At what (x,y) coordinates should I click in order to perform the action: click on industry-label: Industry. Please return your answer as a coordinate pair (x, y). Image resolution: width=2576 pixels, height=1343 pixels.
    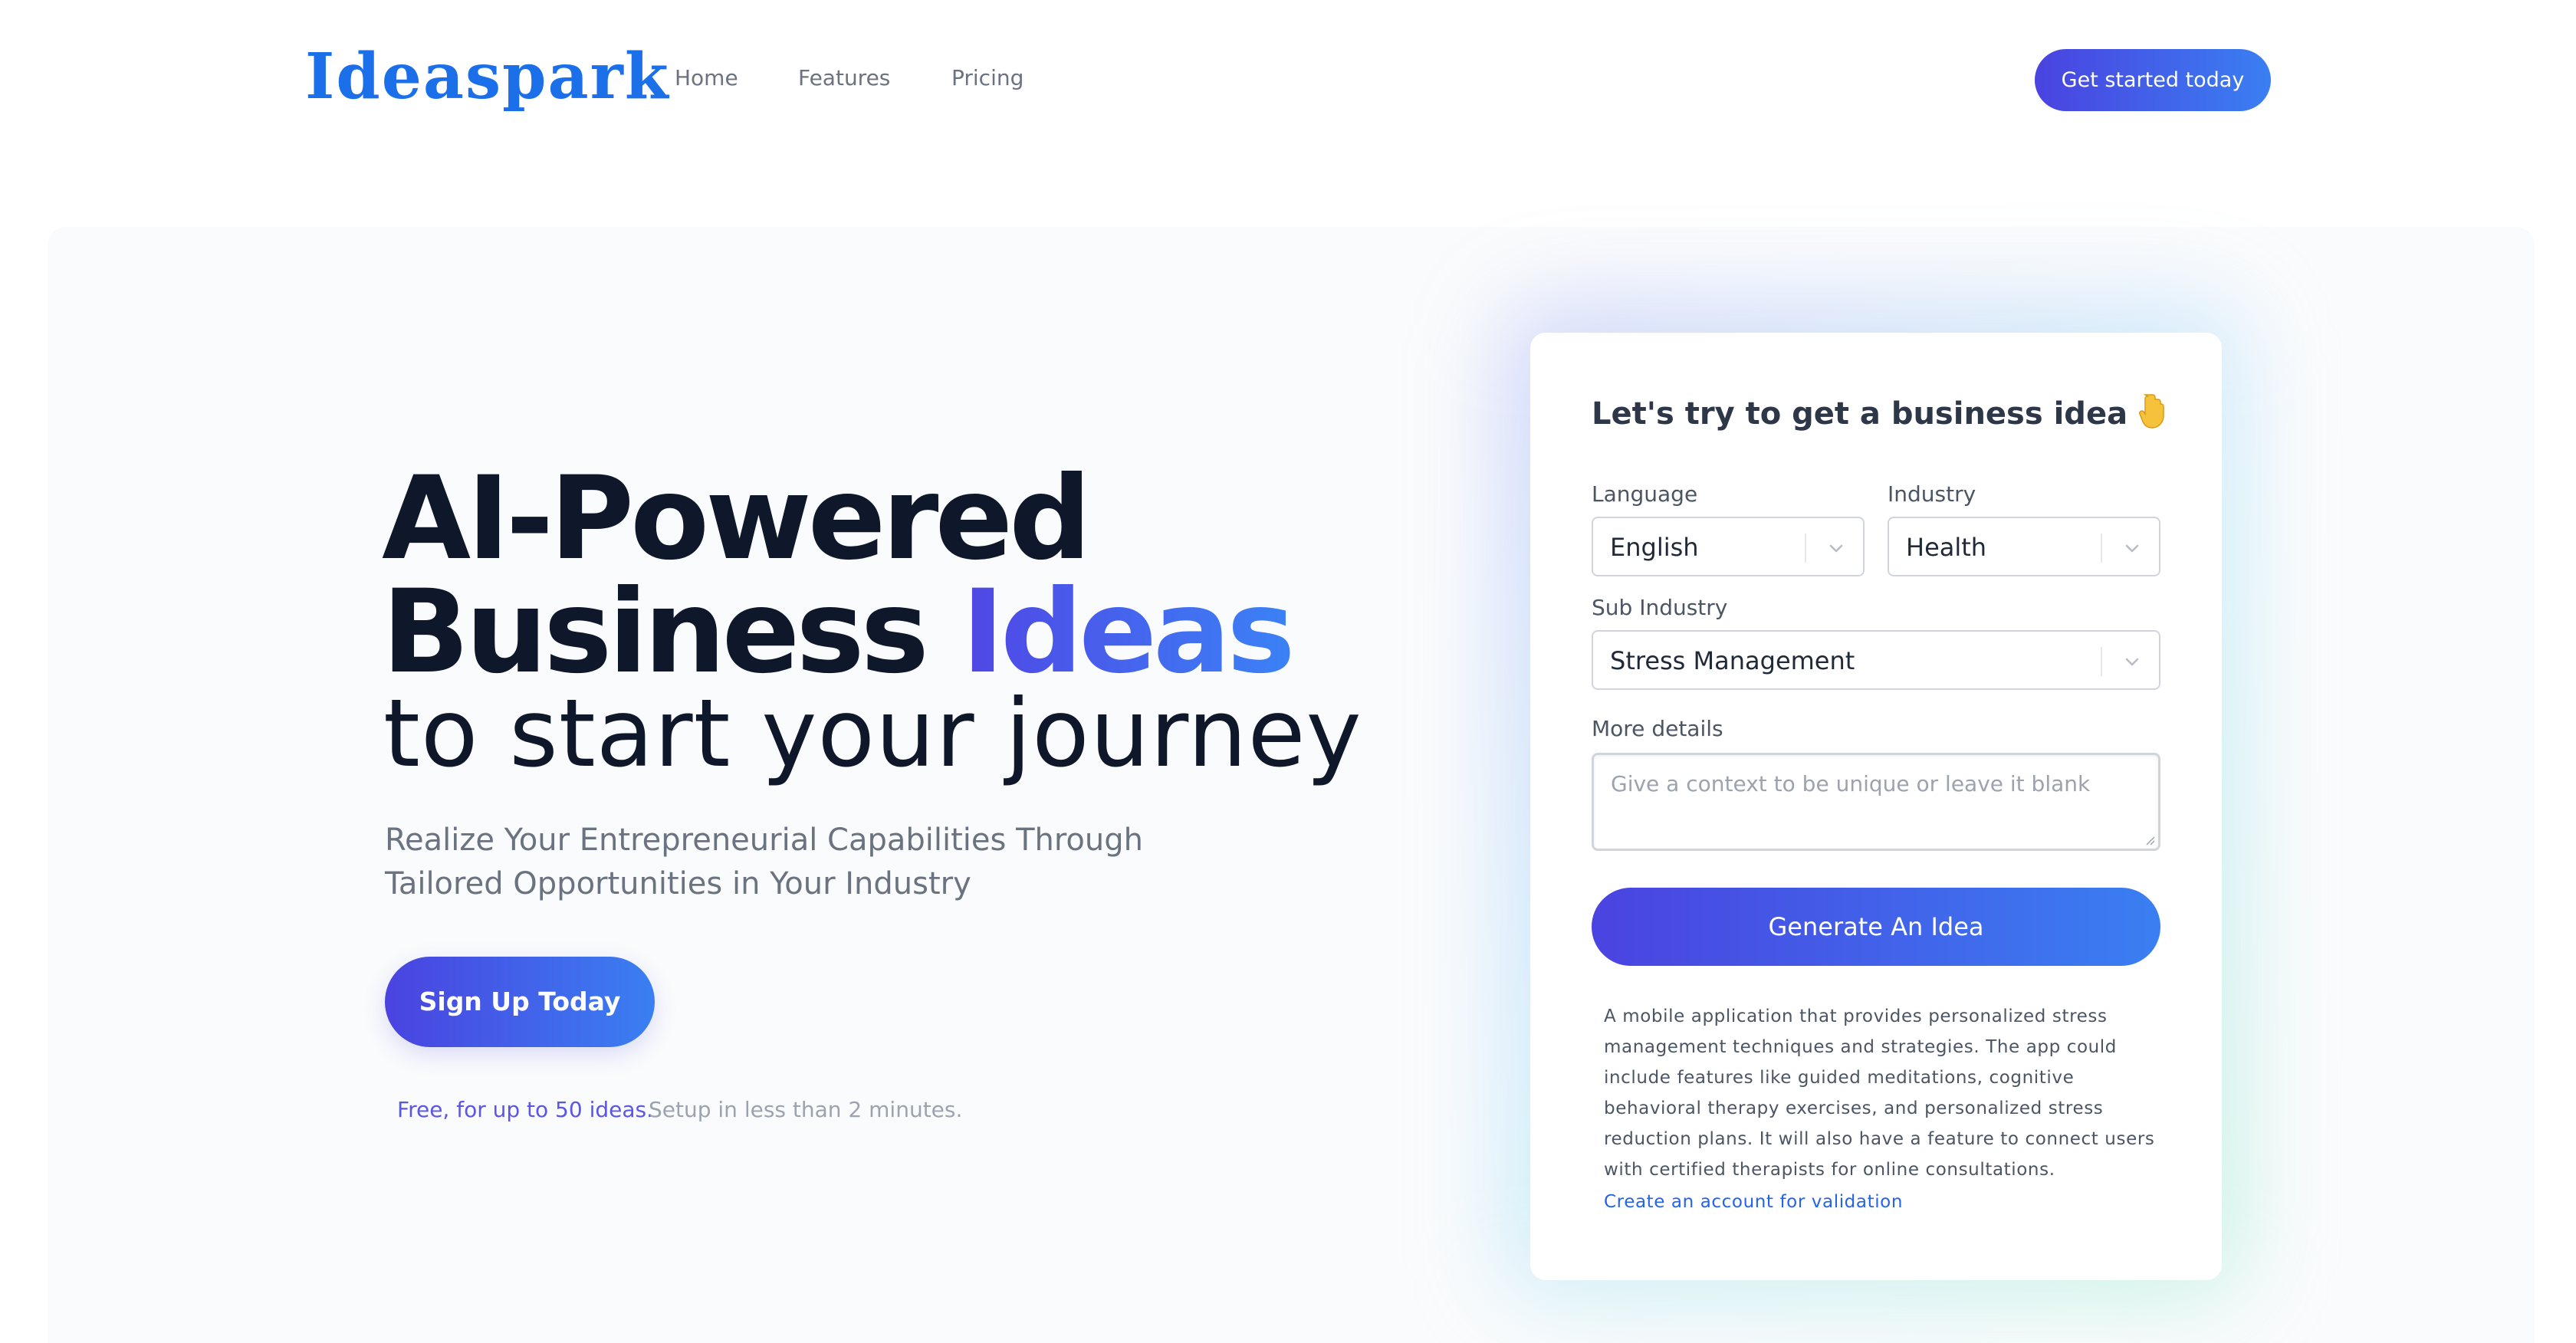
    Looking at the image, I should click on (1932, 494).